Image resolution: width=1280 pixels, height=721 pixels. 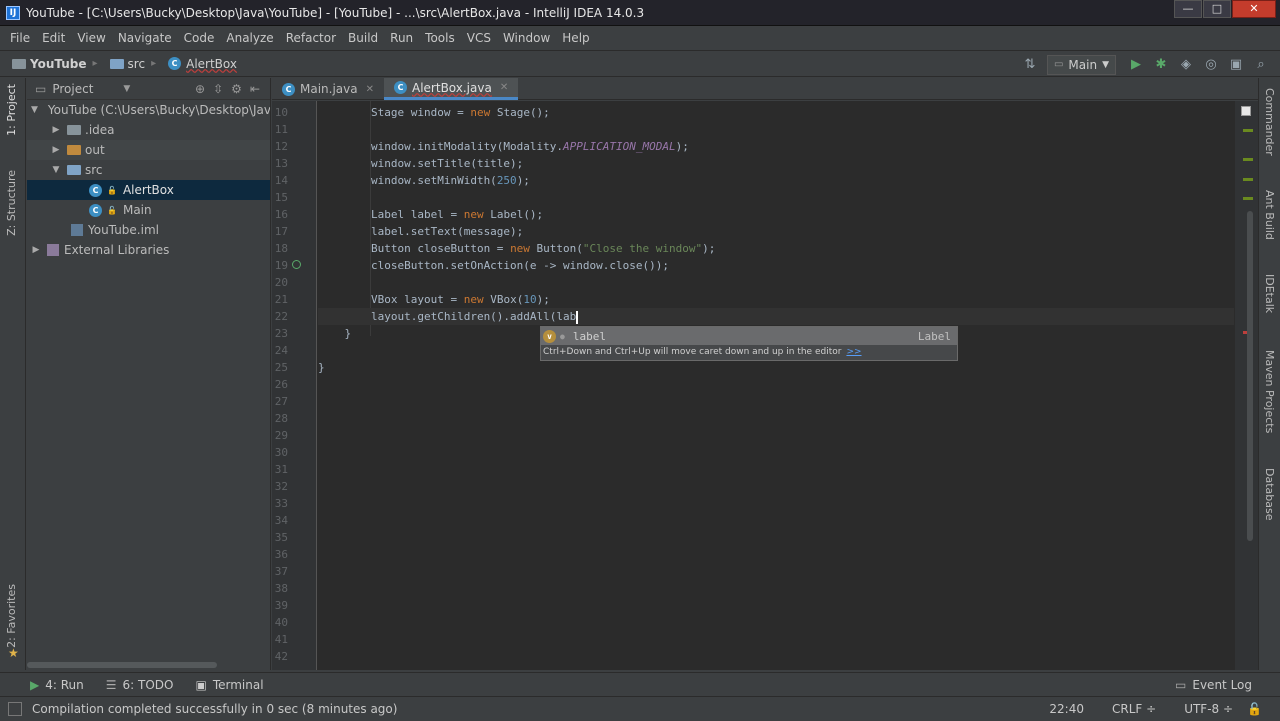 What do you see at coordinates (749, 336) in the screenshot?
I see `completion-item: v ● label Label` at bounding box center [749, 336].